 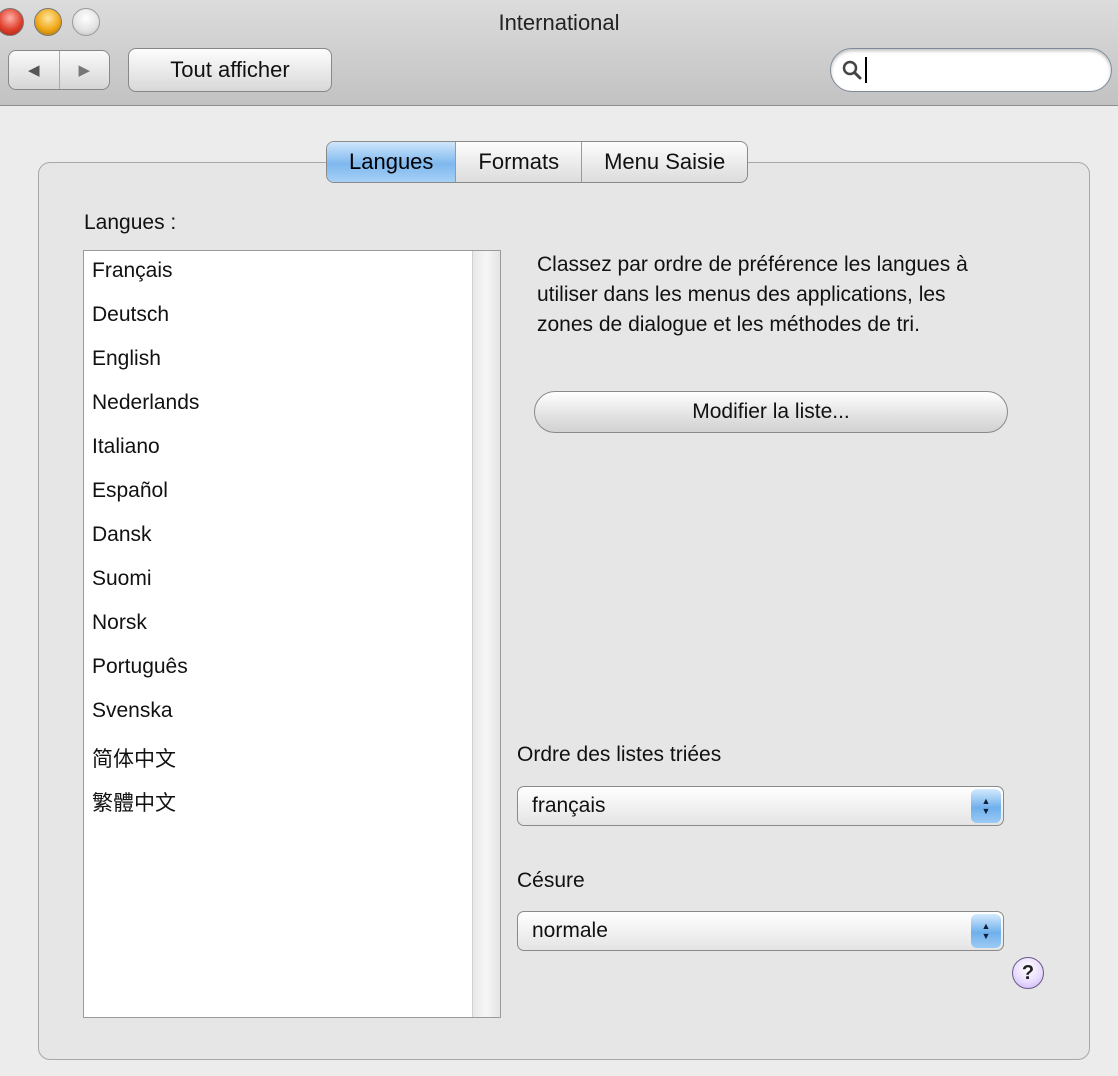 I want to click on list-item: Português, so click(x=140, y=667).